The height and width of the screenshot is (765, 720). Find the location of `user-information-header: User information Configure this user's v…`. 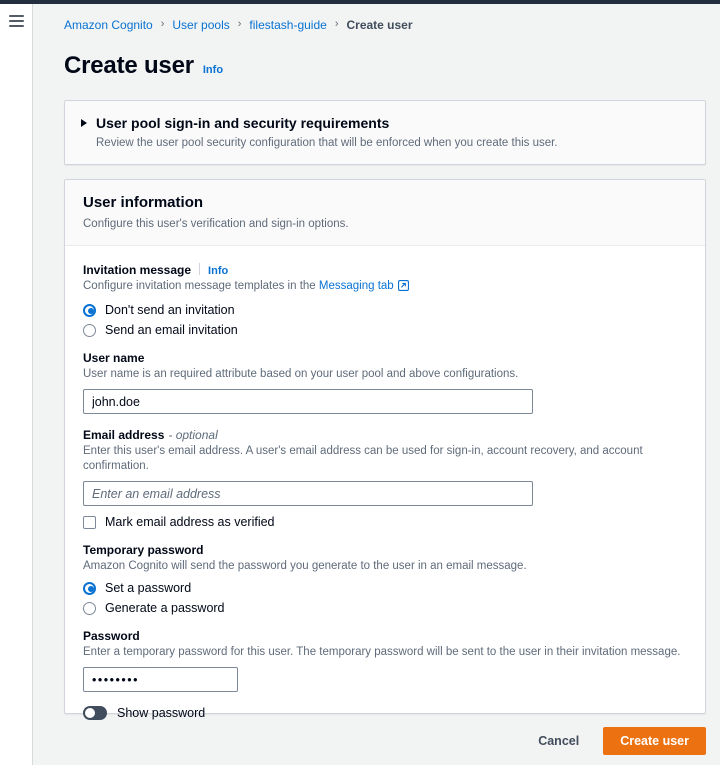

user-information-header: User information Configure this user's v… is located at coordinates (385, 213).